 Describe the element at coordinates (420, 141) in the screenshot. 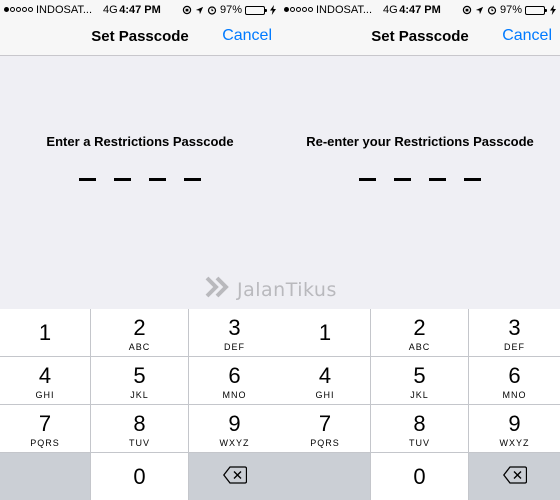

I see `passcode-prompt: Re-enter your Restrictions Passcode` at that location.